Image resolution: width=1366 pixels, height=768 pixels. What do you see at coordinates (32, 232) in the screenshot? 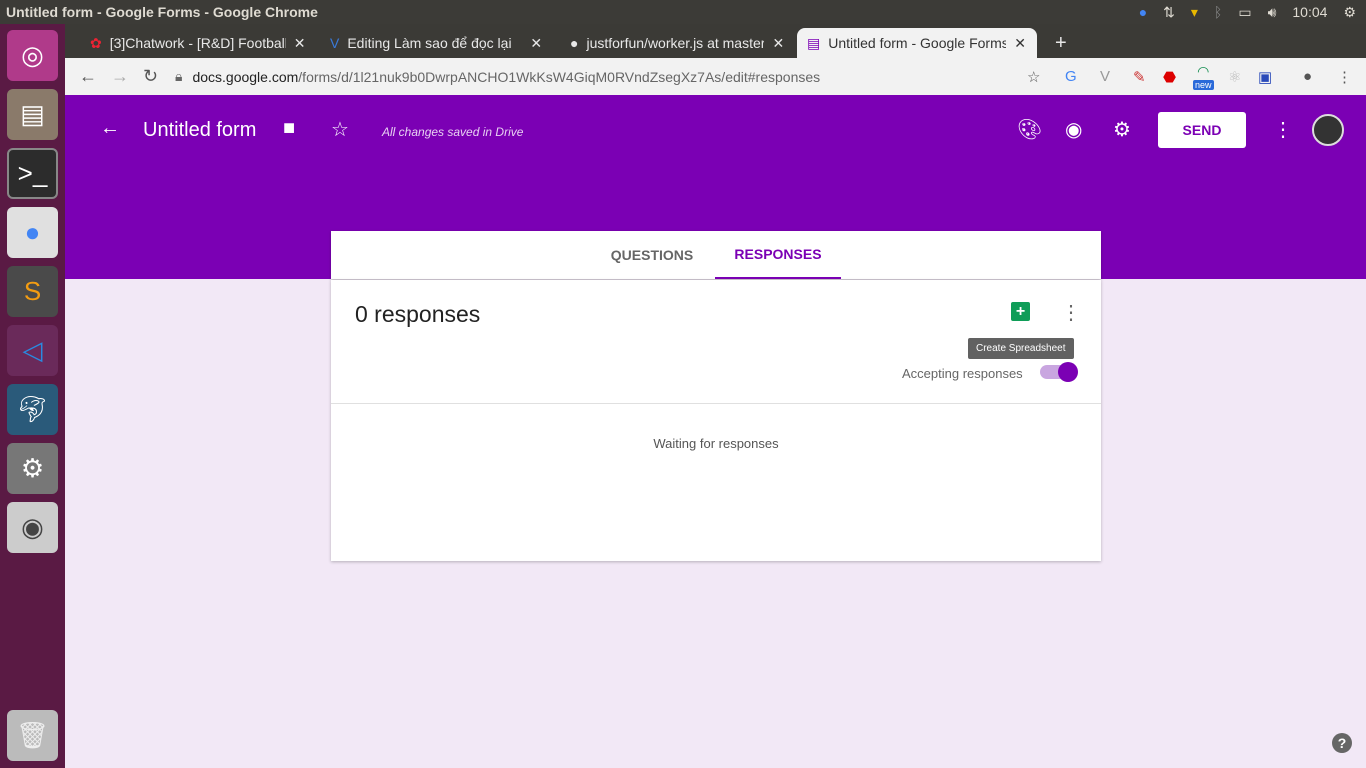
I see `chrome-icon: ●` at bounding box center [32, 232].